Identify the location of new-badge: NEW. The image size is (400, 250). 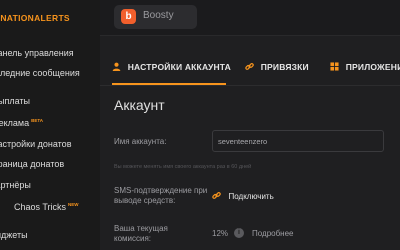
(73, 204).